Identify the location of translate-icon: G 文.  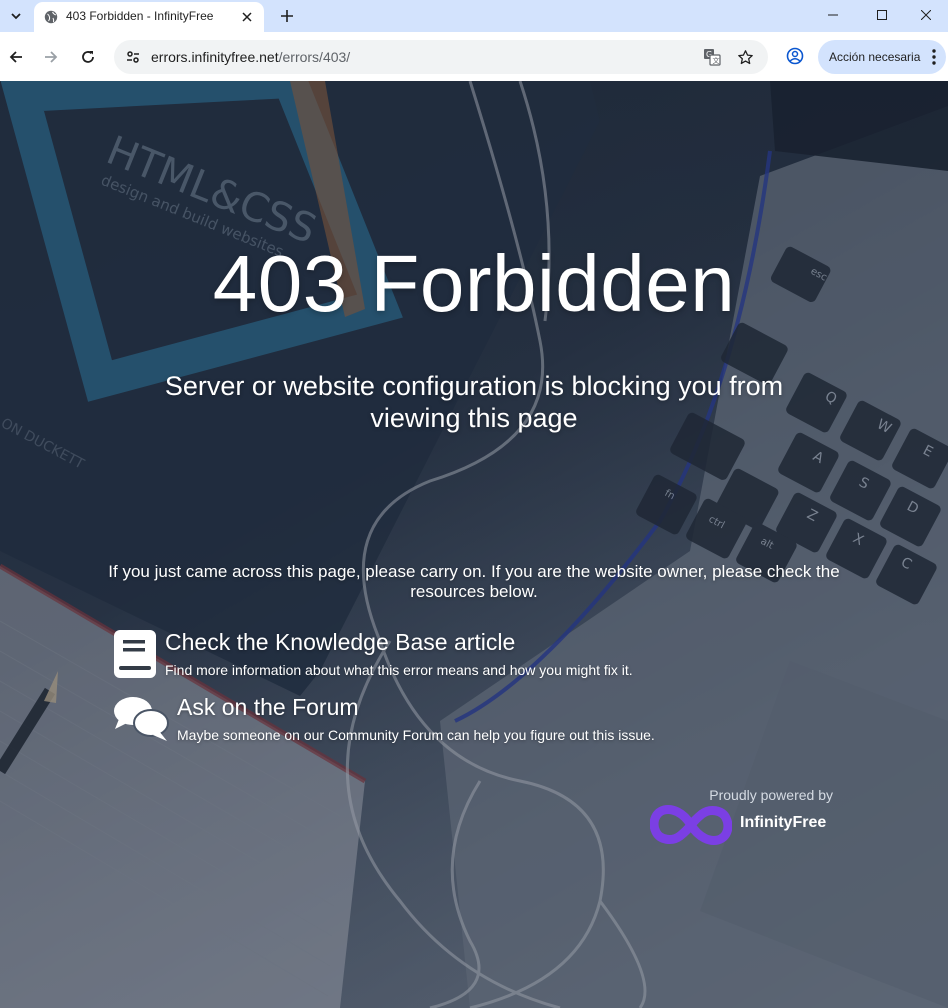
(712, 57).